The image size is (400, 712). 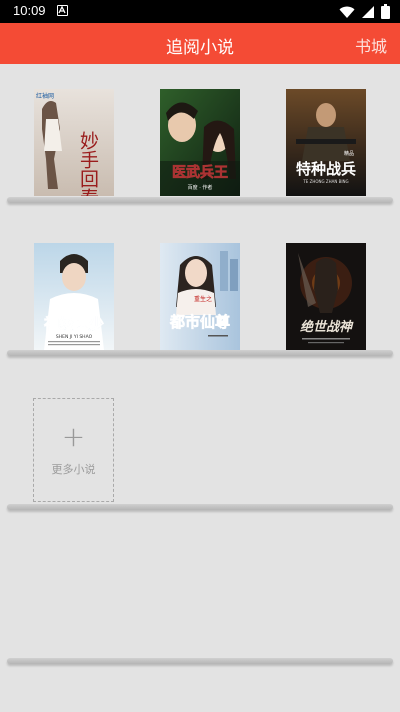 What do you see at coordinates (371, 45) in the screenshot?
I see `bookstore-button: 书城` at bounding box center [371, 45].